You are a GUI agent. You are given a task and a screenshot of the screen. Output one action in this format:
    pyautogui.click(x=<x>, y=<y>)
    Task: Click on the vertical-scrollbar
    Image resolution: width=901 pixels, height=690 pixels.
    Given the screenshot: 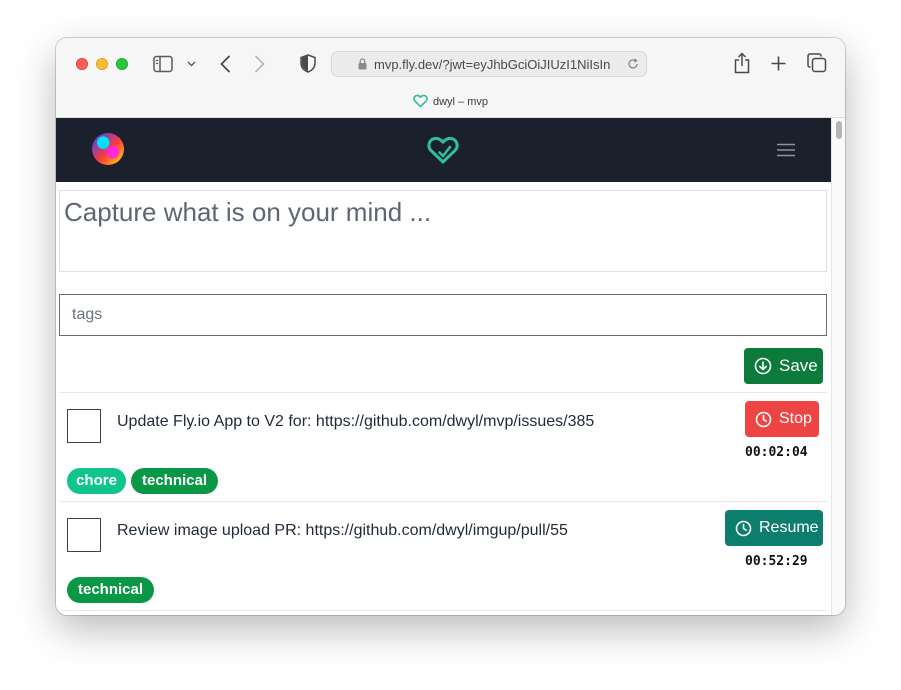 What is the action you would take?
    pyautogui.click(x=838, y=366)
    